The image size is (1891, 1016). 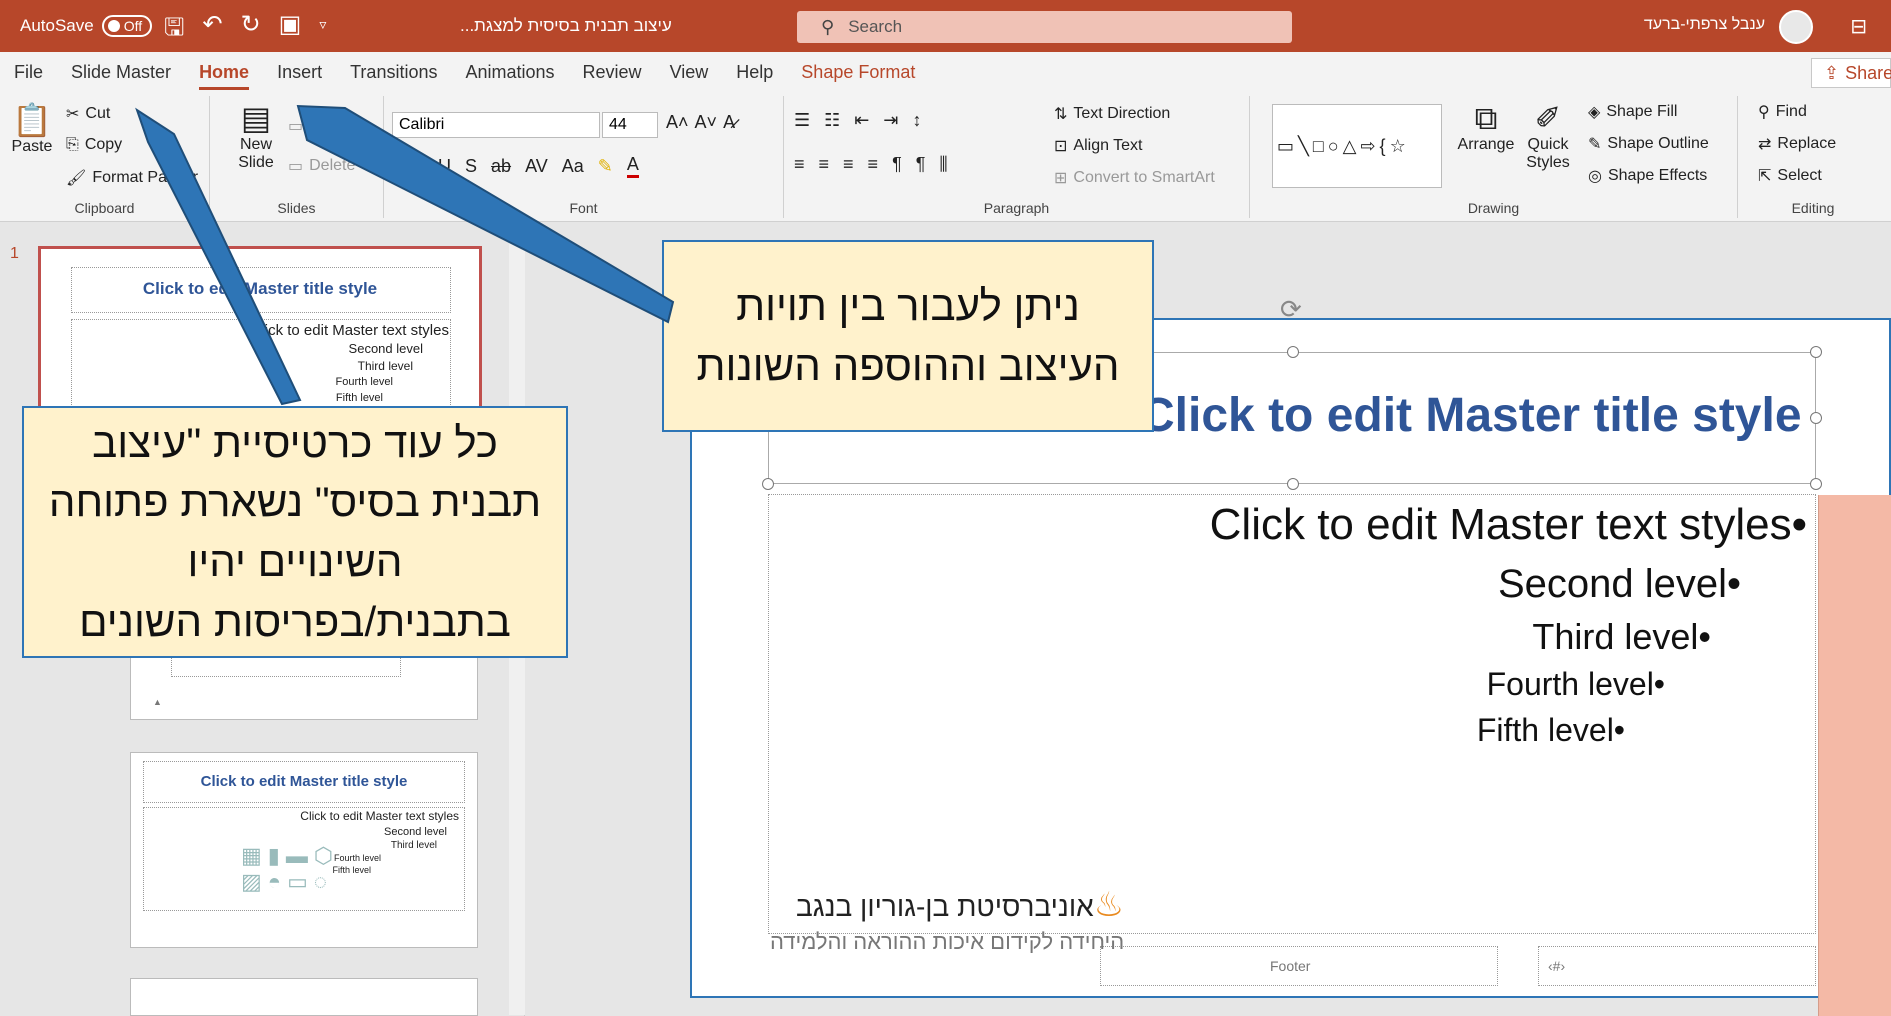 I want to click on list-buttons: ☰ ☷ ⇤ ⇥ ↕, so click(x=857, y=120).